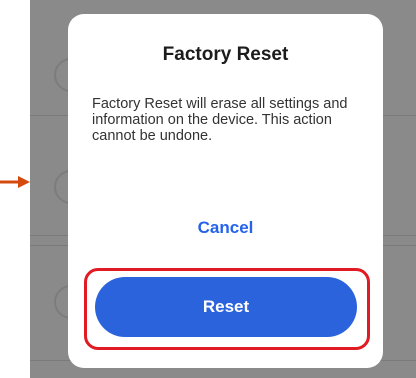 Image resolution: width=416 pixels, height=378 pixels. I want to click on dialog-title: Factory Reset, so click(225, 54).